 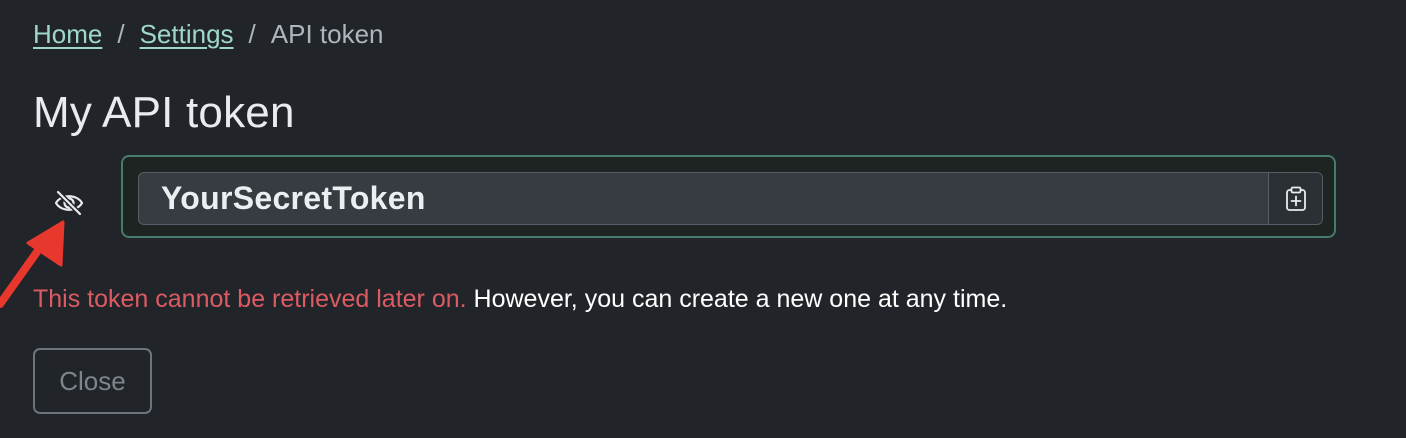 I want to click on token-field: YourSecretToken, so click(x=703, y=198).